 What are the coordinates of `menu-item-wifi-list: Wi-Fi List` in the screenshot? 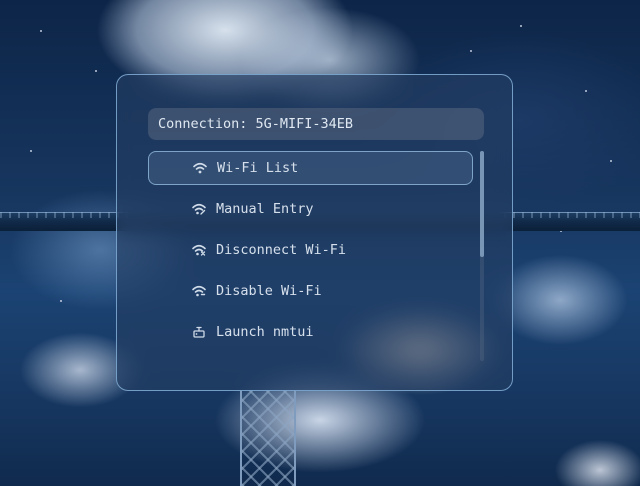 It's located at (310, 168).